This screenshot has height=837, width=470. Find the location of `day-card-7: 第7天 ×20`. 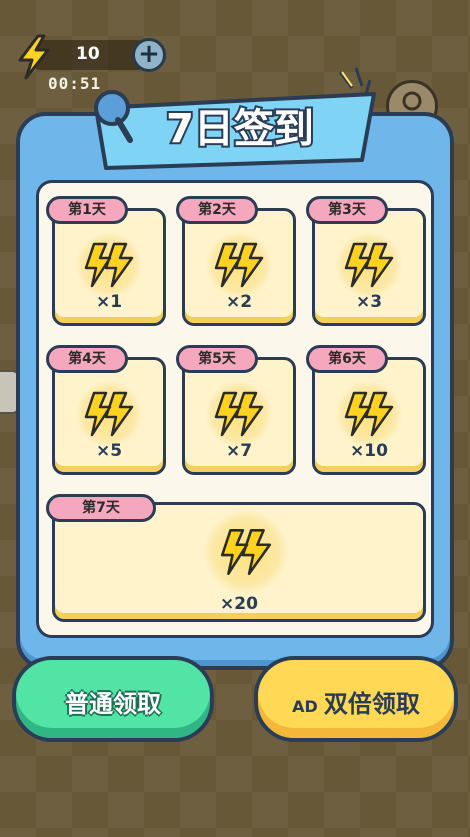

day-card-7: 第7天 ×20 is located at coordinates (236, 558).